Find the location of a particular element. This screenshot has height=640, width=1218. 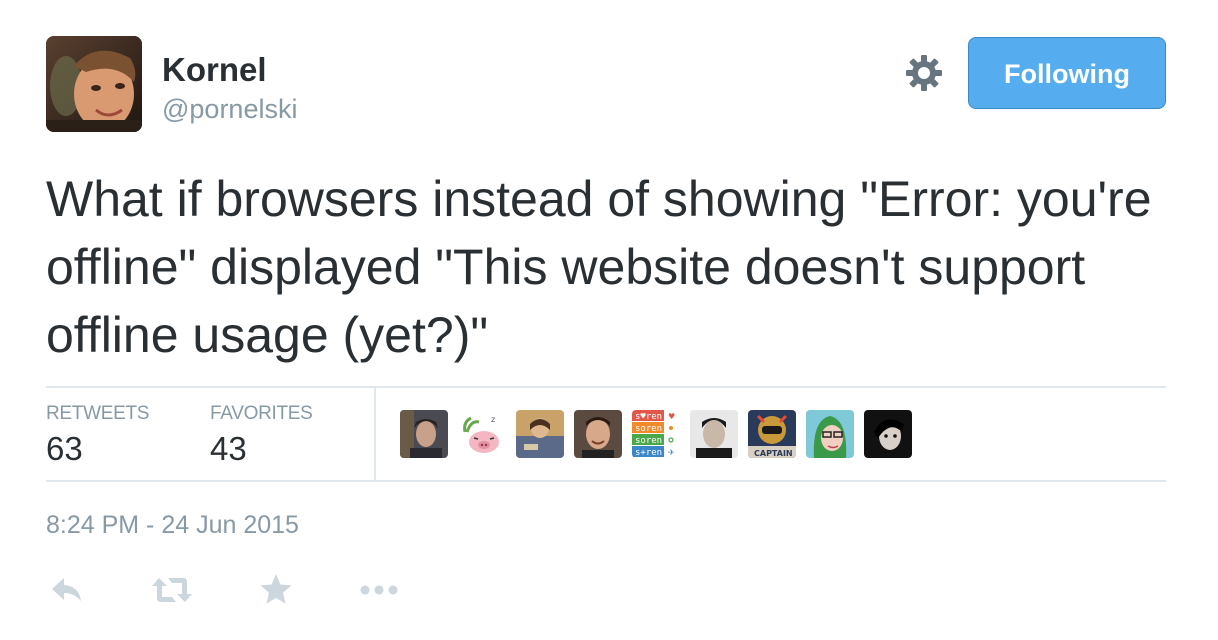

svg-text: z is located at coordinates (493, 419).